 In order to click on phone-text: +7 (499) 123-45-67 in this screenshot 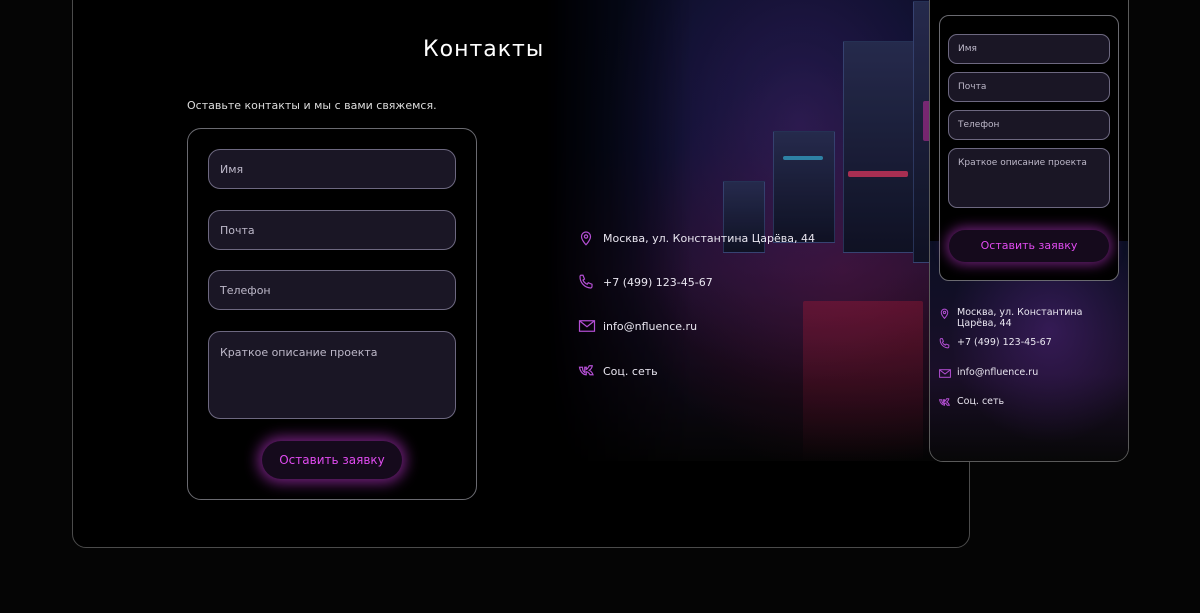, I will do `click(658, 282)`.